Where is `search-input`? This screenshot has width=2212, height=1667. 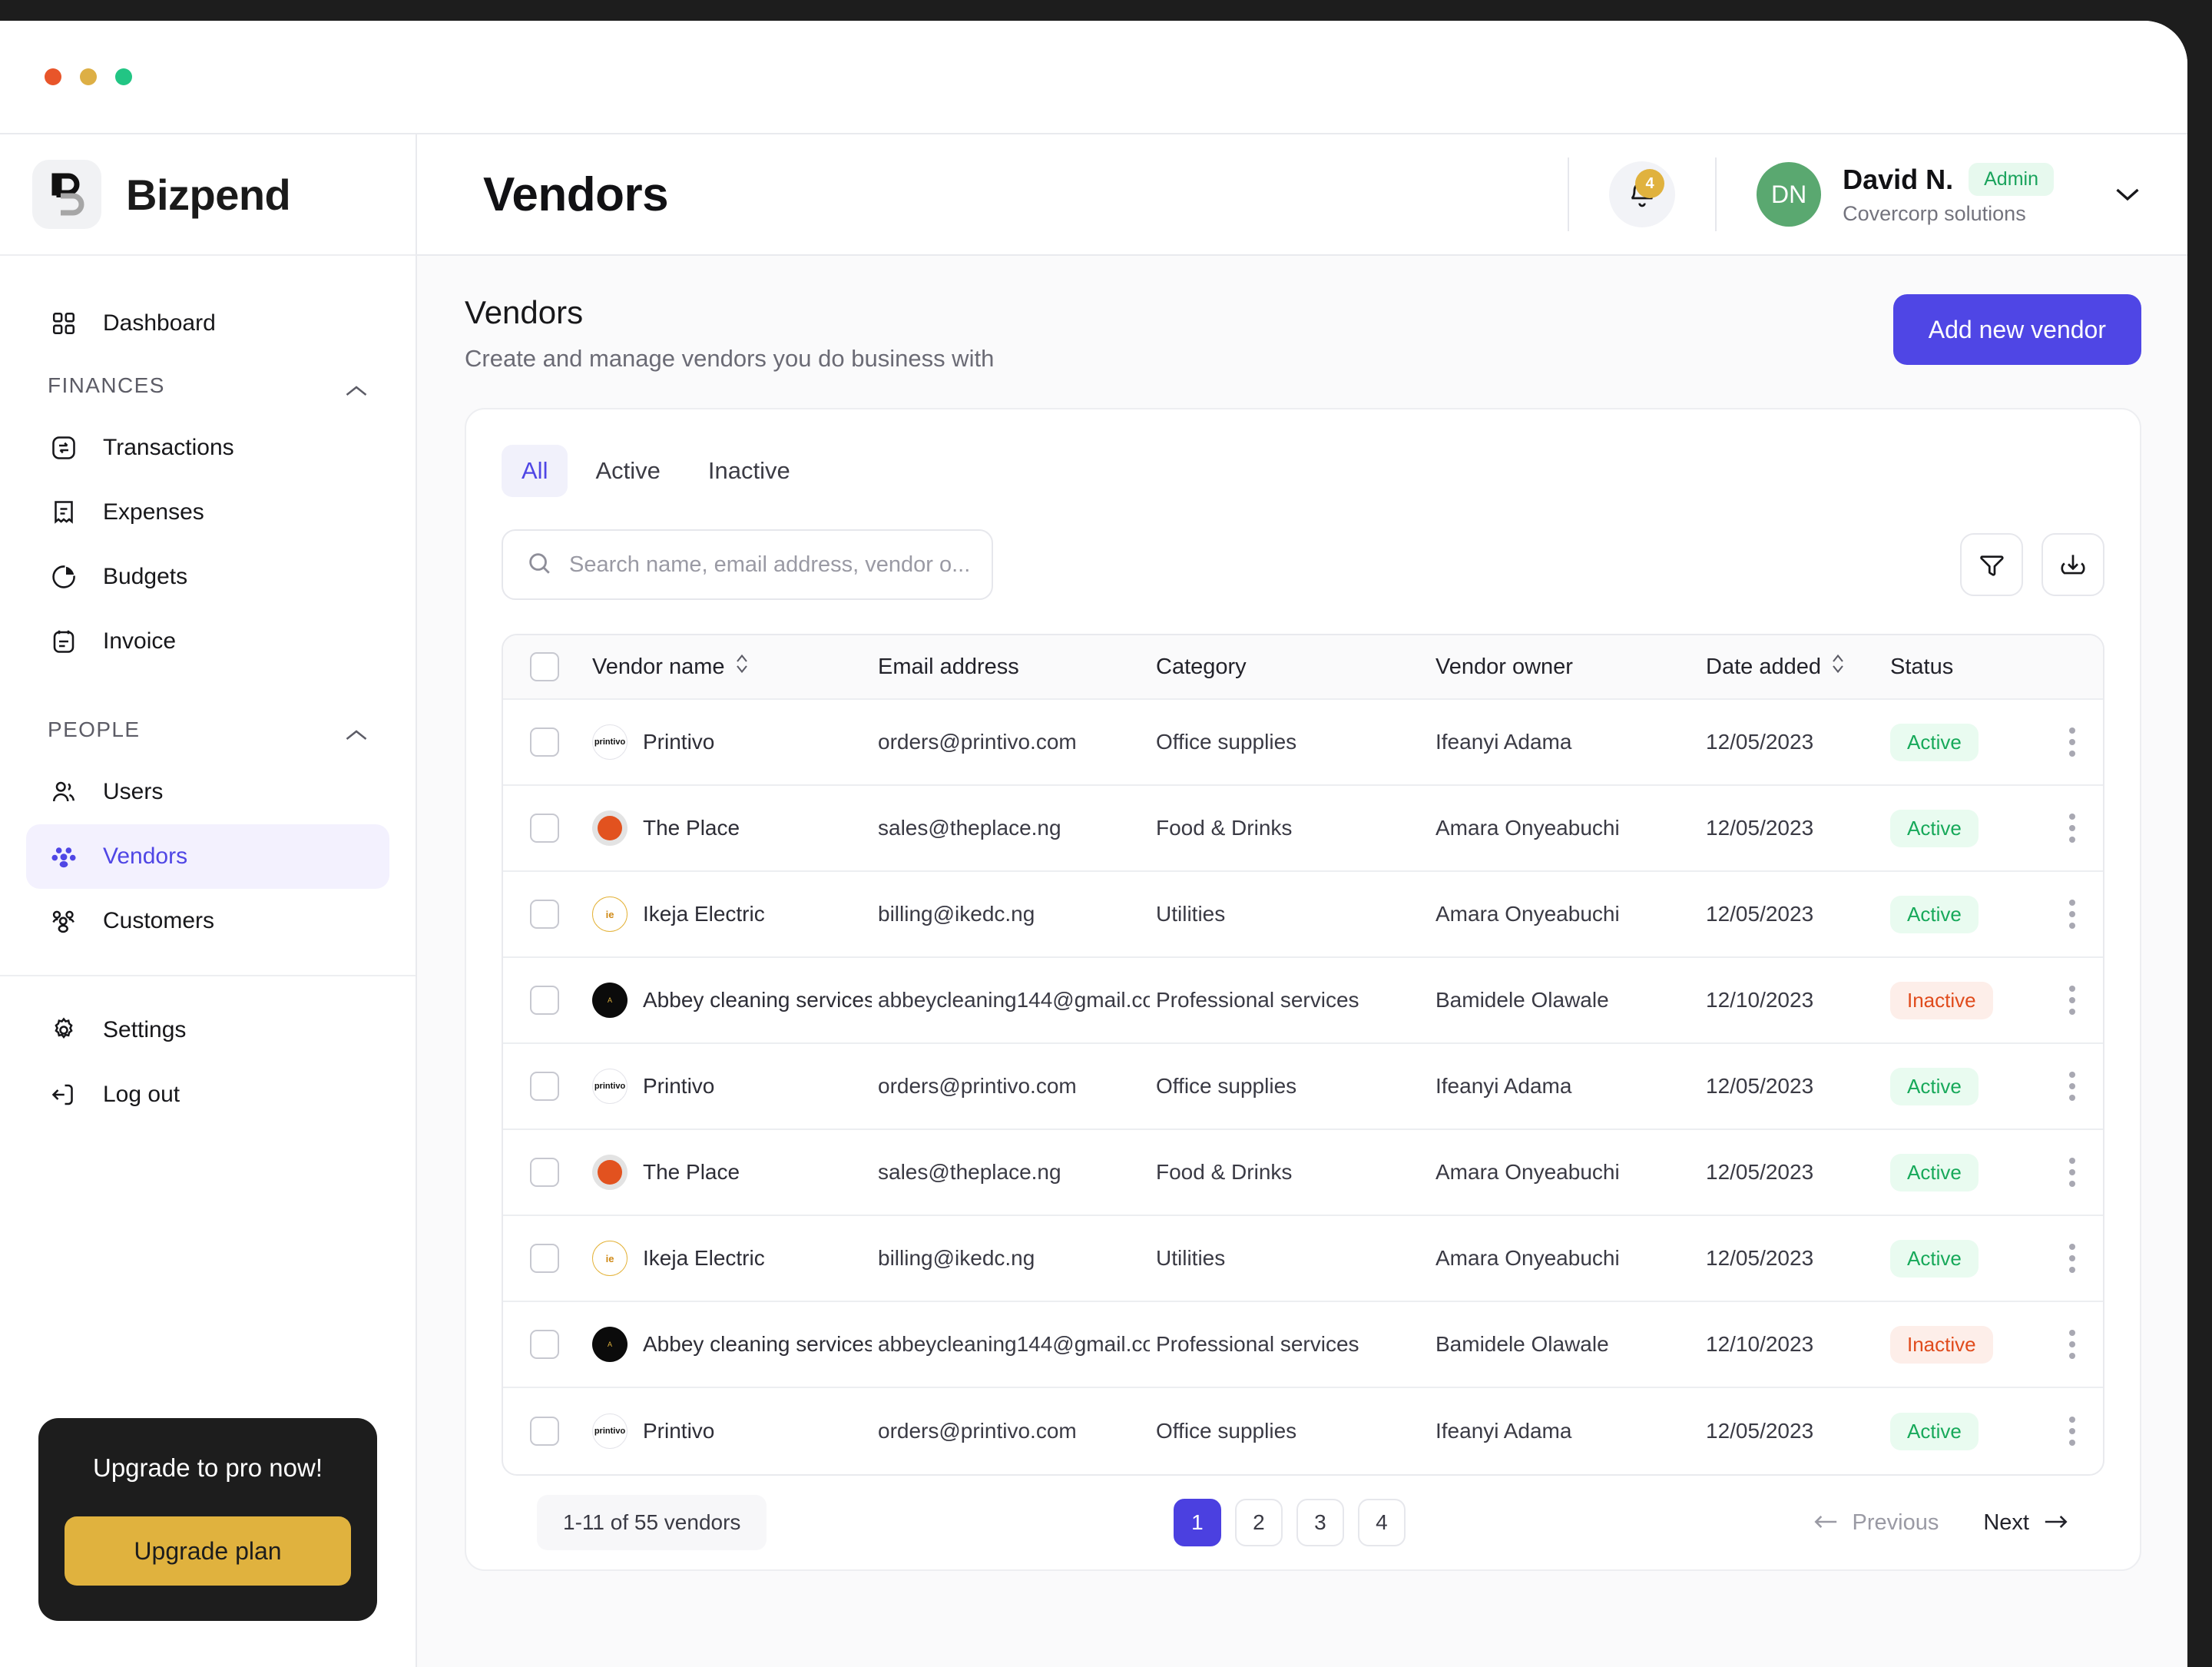
search-input is located at coordinates (769, 565).